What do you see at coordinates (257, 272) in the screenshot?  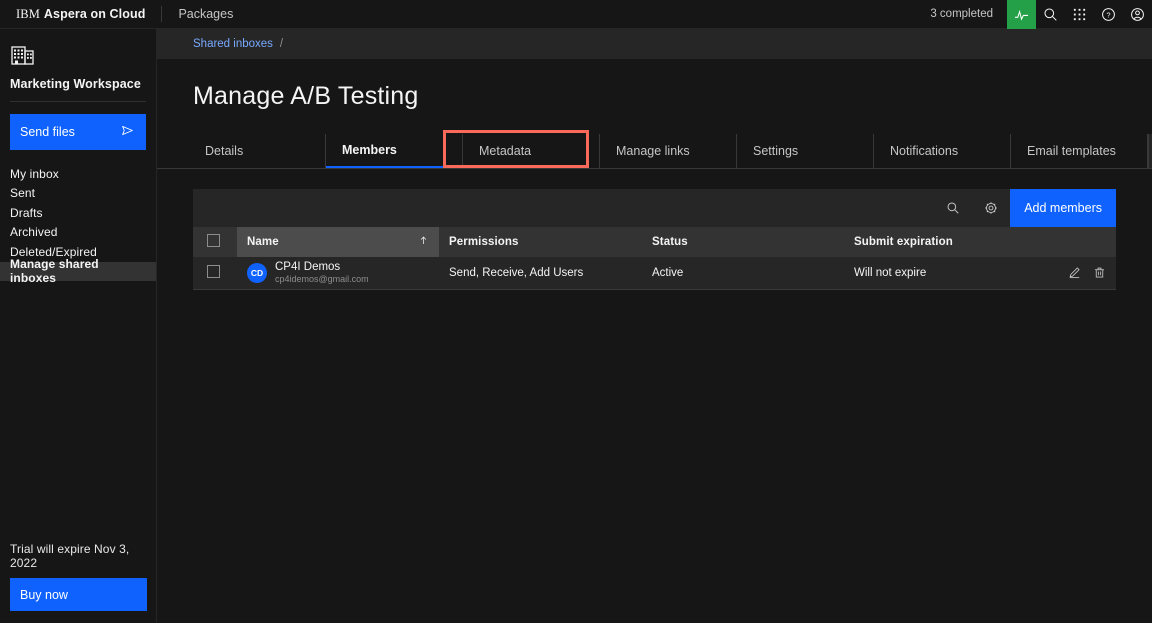 I see `avatar: CD` at bounding box center [257, 272].